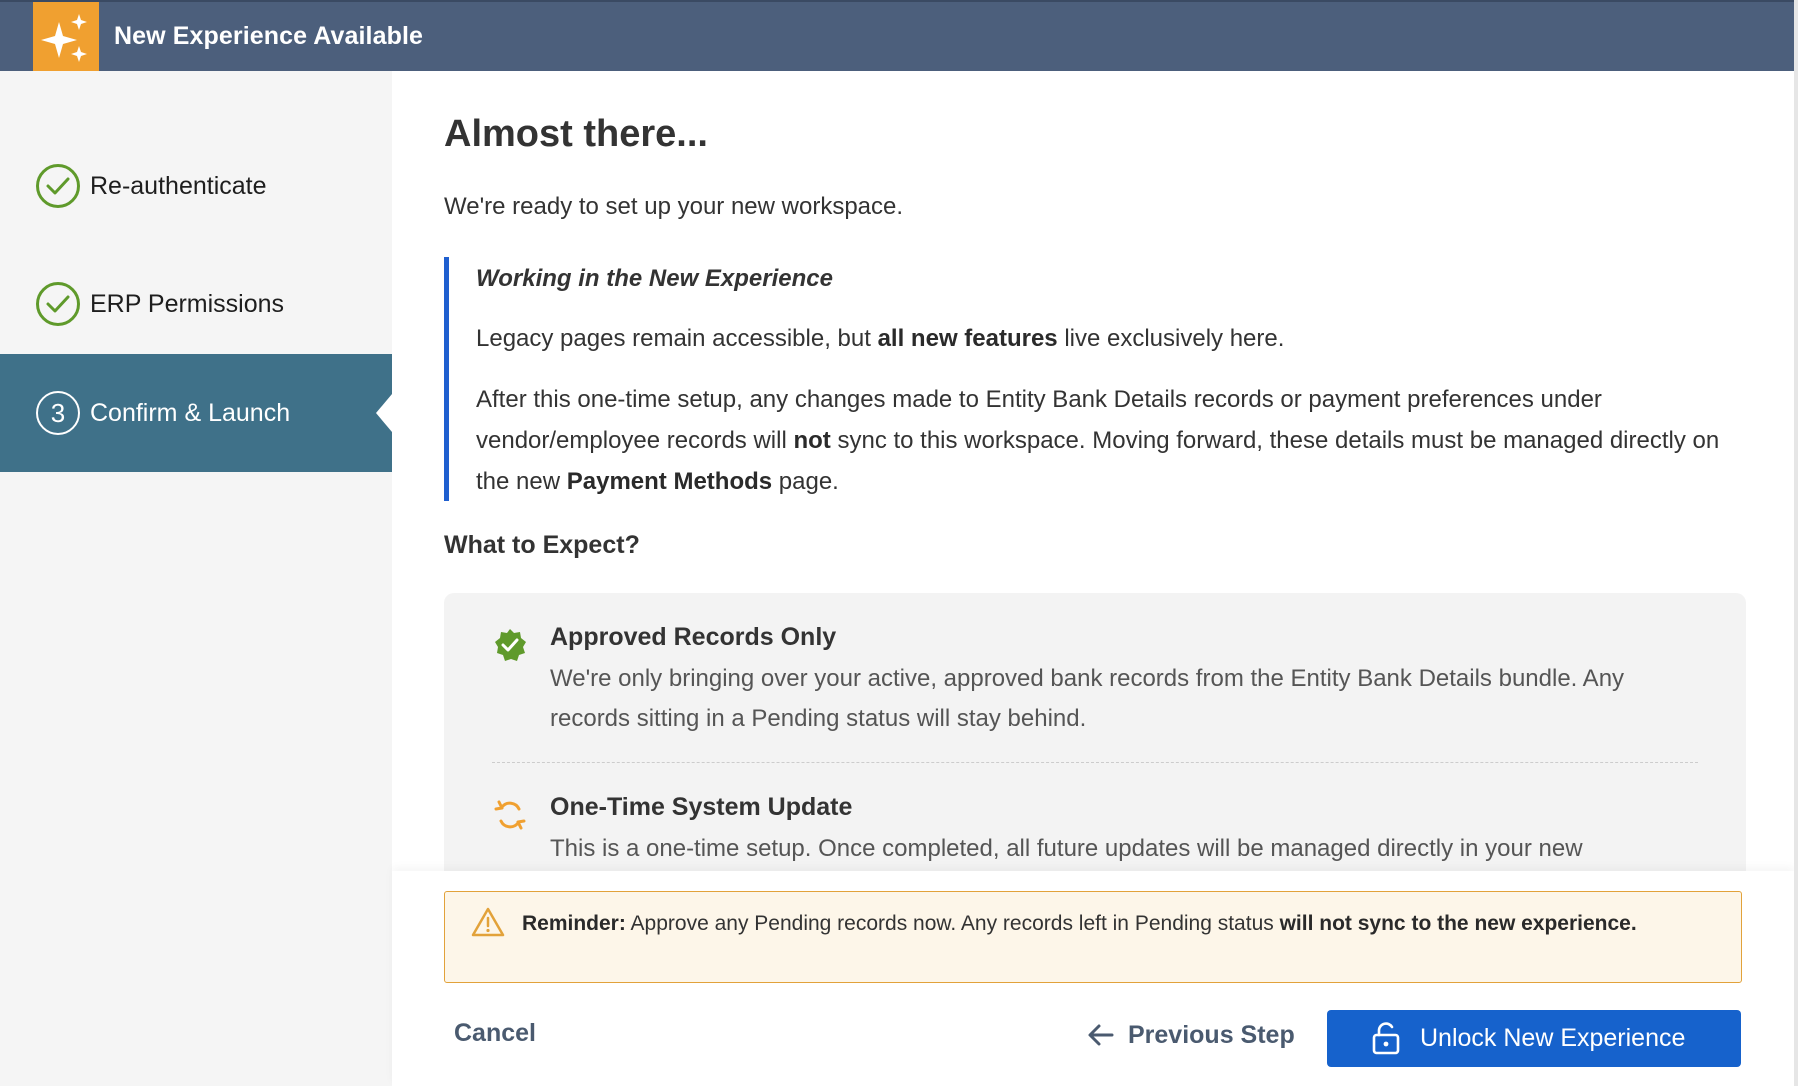  Describe the element at coordinates (190, 412) in the screenshot. I see `step-label: Confirm & Launch` at that location.